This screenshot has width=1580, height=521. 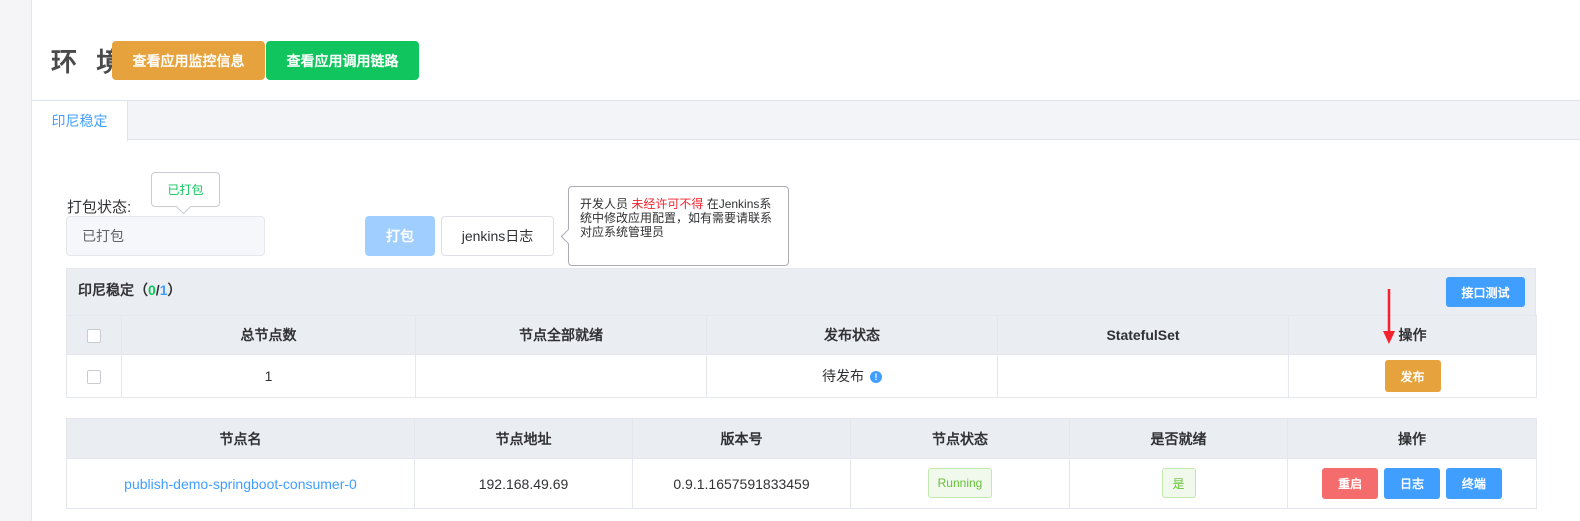 What do you see at coordinates (960, 438) in the screenshot?
I see `header-node-status: 节点状态` at bounding box center [960, 438].